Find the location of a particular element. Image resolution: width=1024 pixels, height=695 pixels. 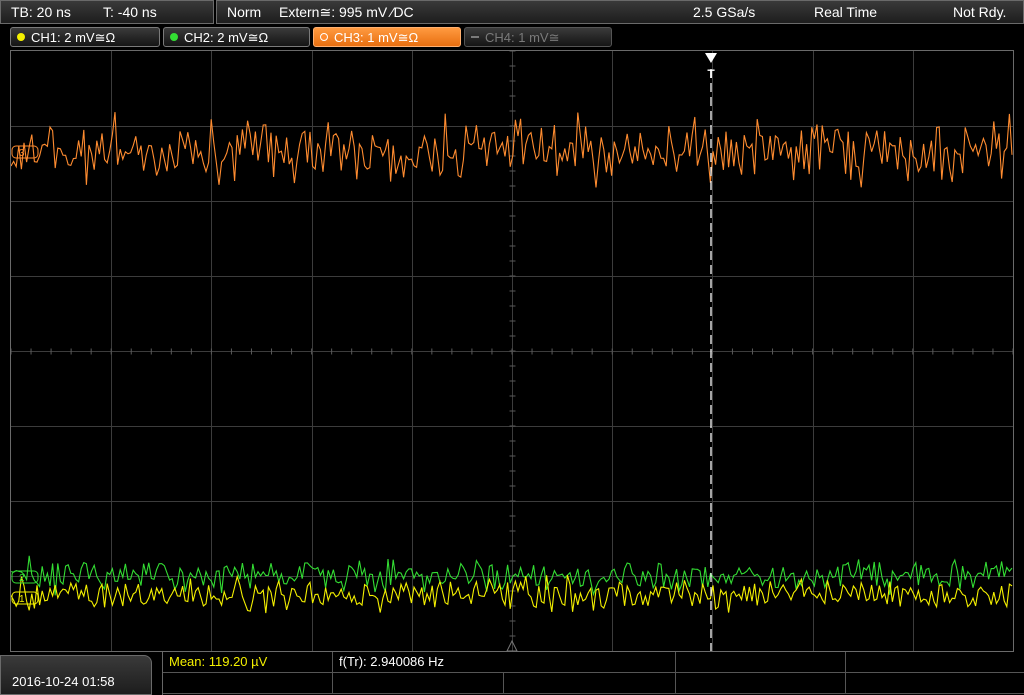

timebase-panel: TB: 20 ns T: -40 ns is located at coordinates (107, 12).